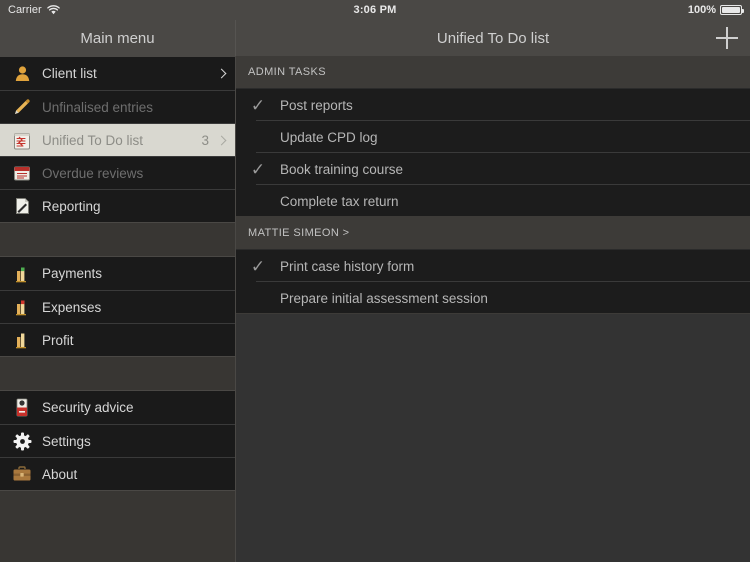 The height and width of the screenshot is (562, 750). I want to click on task-title: Update CPD log, so click(329, 137).